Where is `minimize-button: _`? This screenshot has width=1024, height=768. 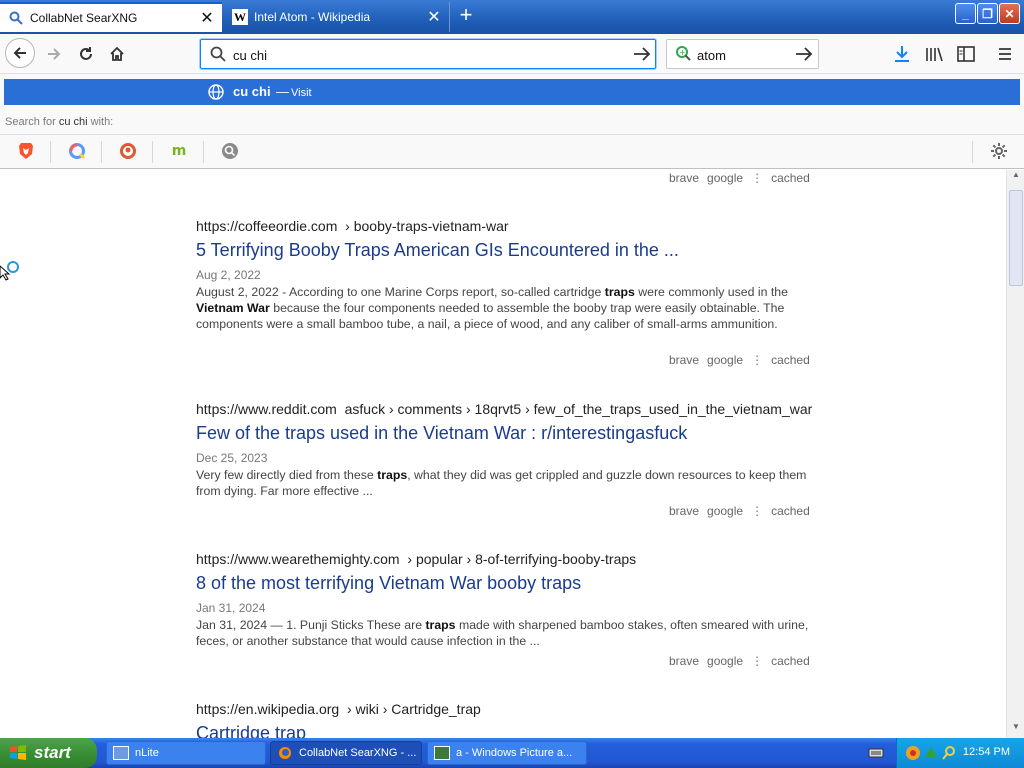
minimize-button: _ is located at coordinates (965, 13).